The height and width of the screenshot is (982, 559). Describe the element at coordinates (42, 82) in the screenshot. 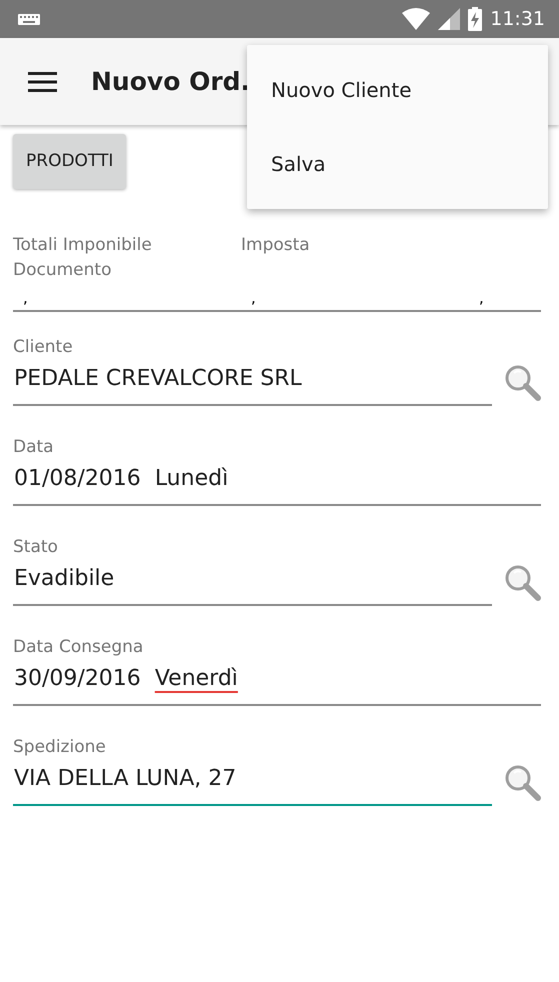

I see `menu-icon` at that location.